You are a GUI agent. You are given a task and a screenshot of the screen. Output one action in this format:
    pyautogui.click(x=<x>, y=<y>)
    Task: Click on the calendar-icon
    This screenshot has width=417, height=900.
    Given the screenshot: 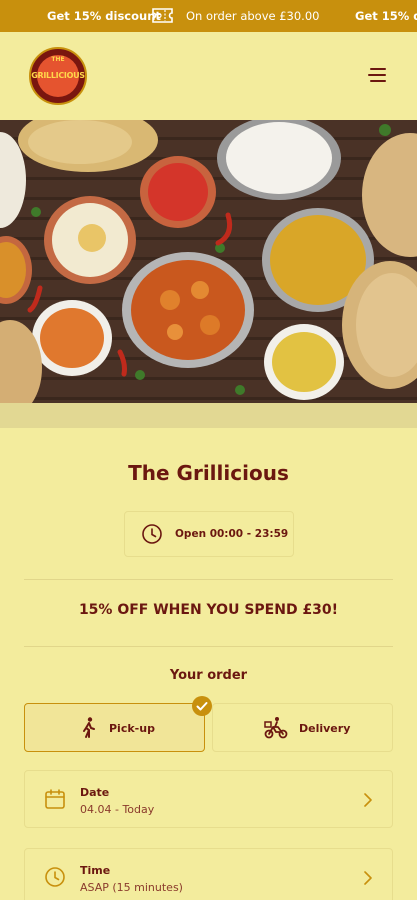 What is the action you would take?
    pyautogui.click(x=55, y=799)
    